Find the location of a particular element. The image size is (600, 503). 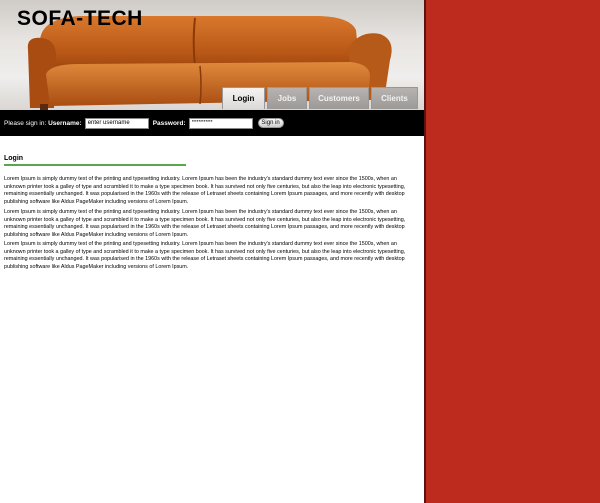

tab-customers: Customers is located at coordinates (339, 98).